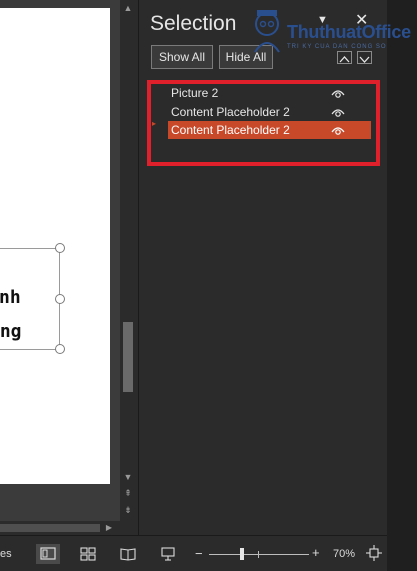 The image size is (417, 571). What do you see at coordinates (11, 331) in the screenshot?
I see `slide-text-line-2: ợng` at bounding box center [11, 331].